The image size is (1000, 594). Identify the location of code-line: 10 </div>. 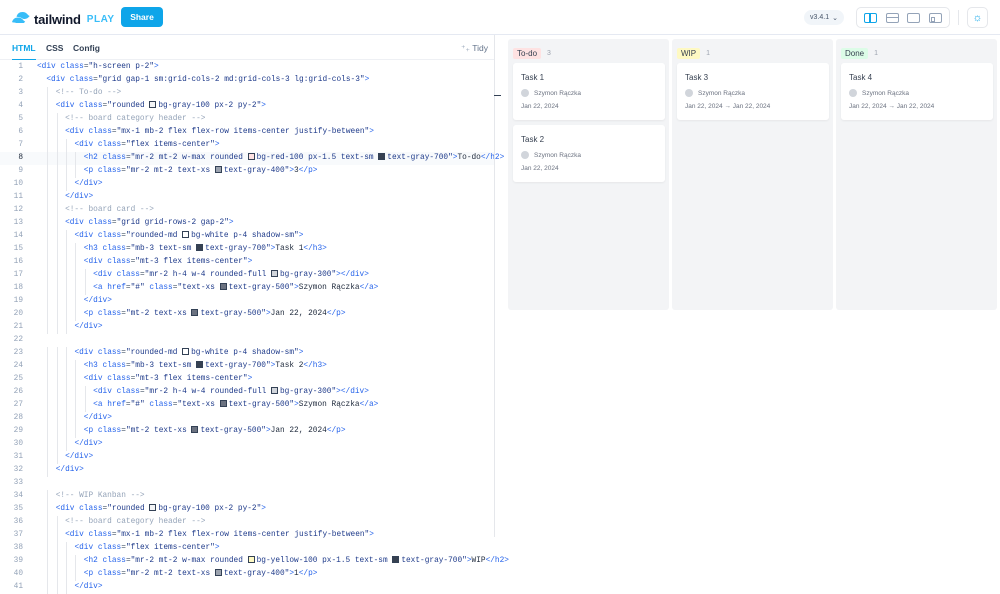
(247, 184).